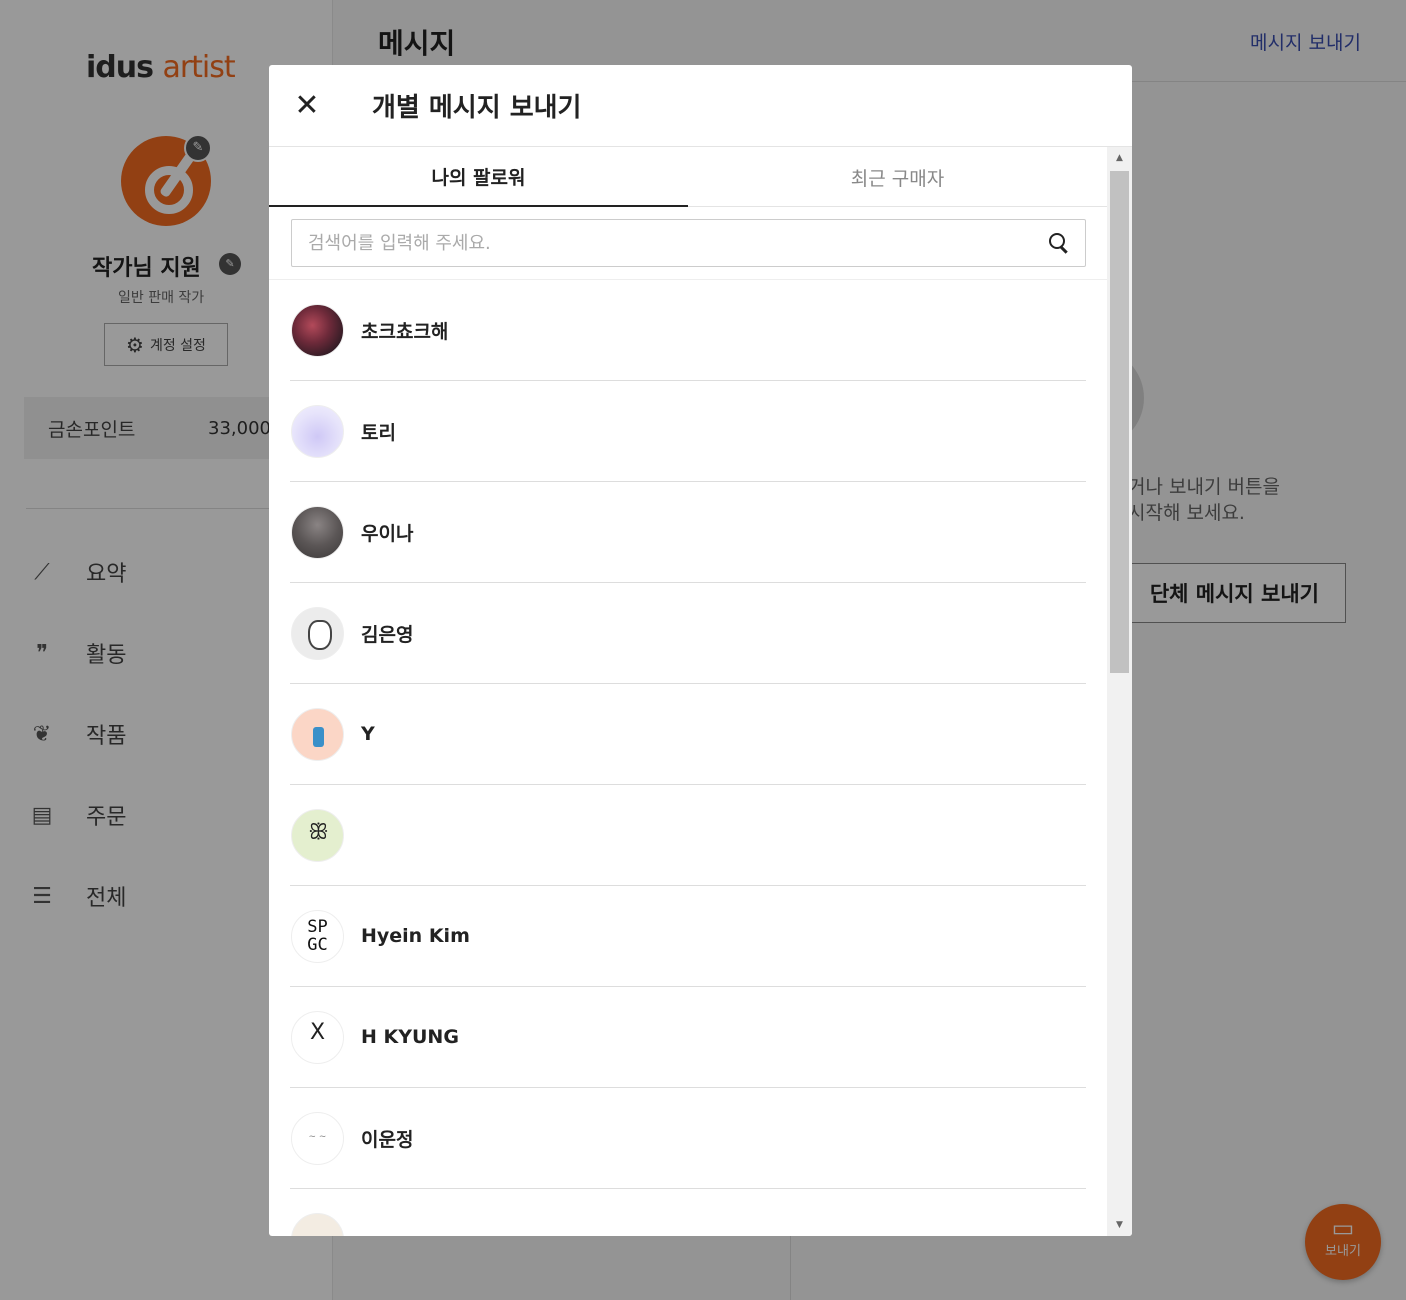 Image resolution: width=1406 pixels, height=1300 pixels. Describe the element at coordinates (677, 243) in the screenshot. I see `search-input` at that location.